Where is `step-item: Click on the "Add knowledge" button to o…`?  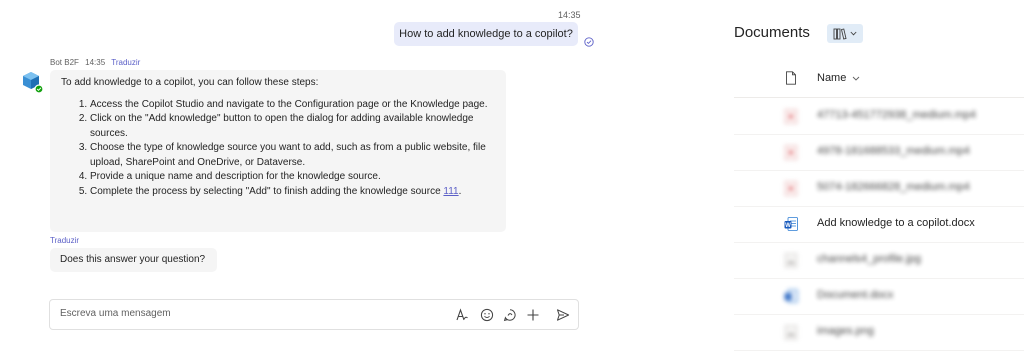 step-item: Click on the "Add knowledge" button to o… is located at coordinates (293, 126).